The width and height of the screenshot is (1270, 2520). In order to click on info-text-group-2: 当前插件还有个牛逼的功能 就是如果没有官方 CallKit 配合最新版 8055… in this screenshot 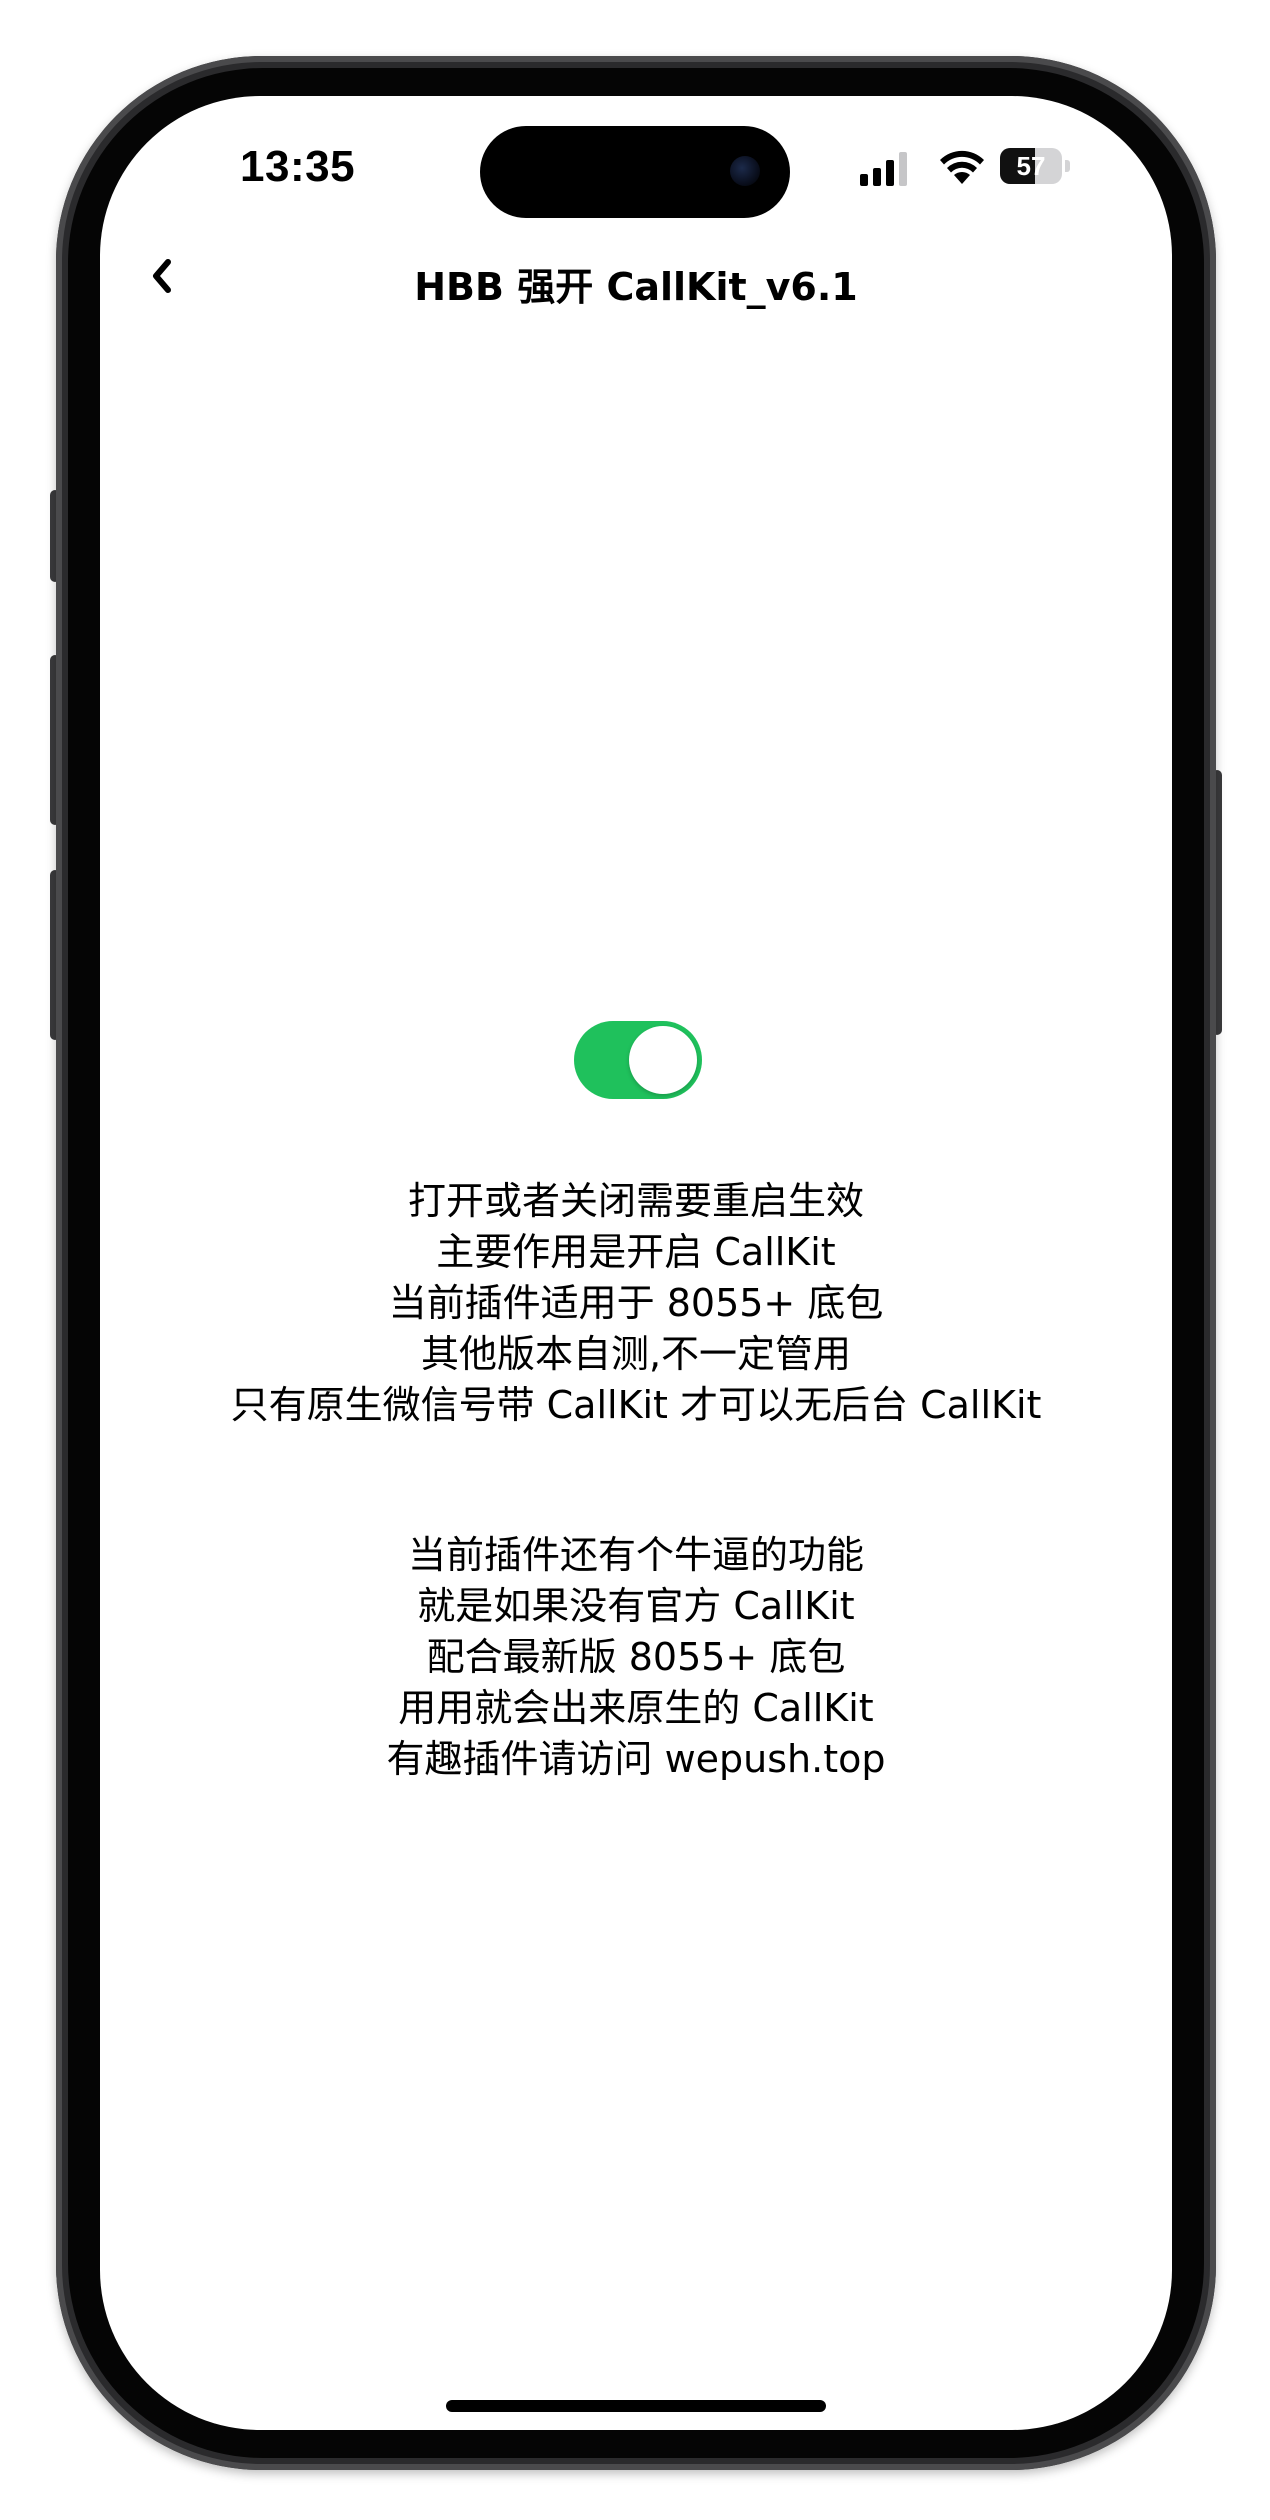, I will do `click(636, 1657)`.